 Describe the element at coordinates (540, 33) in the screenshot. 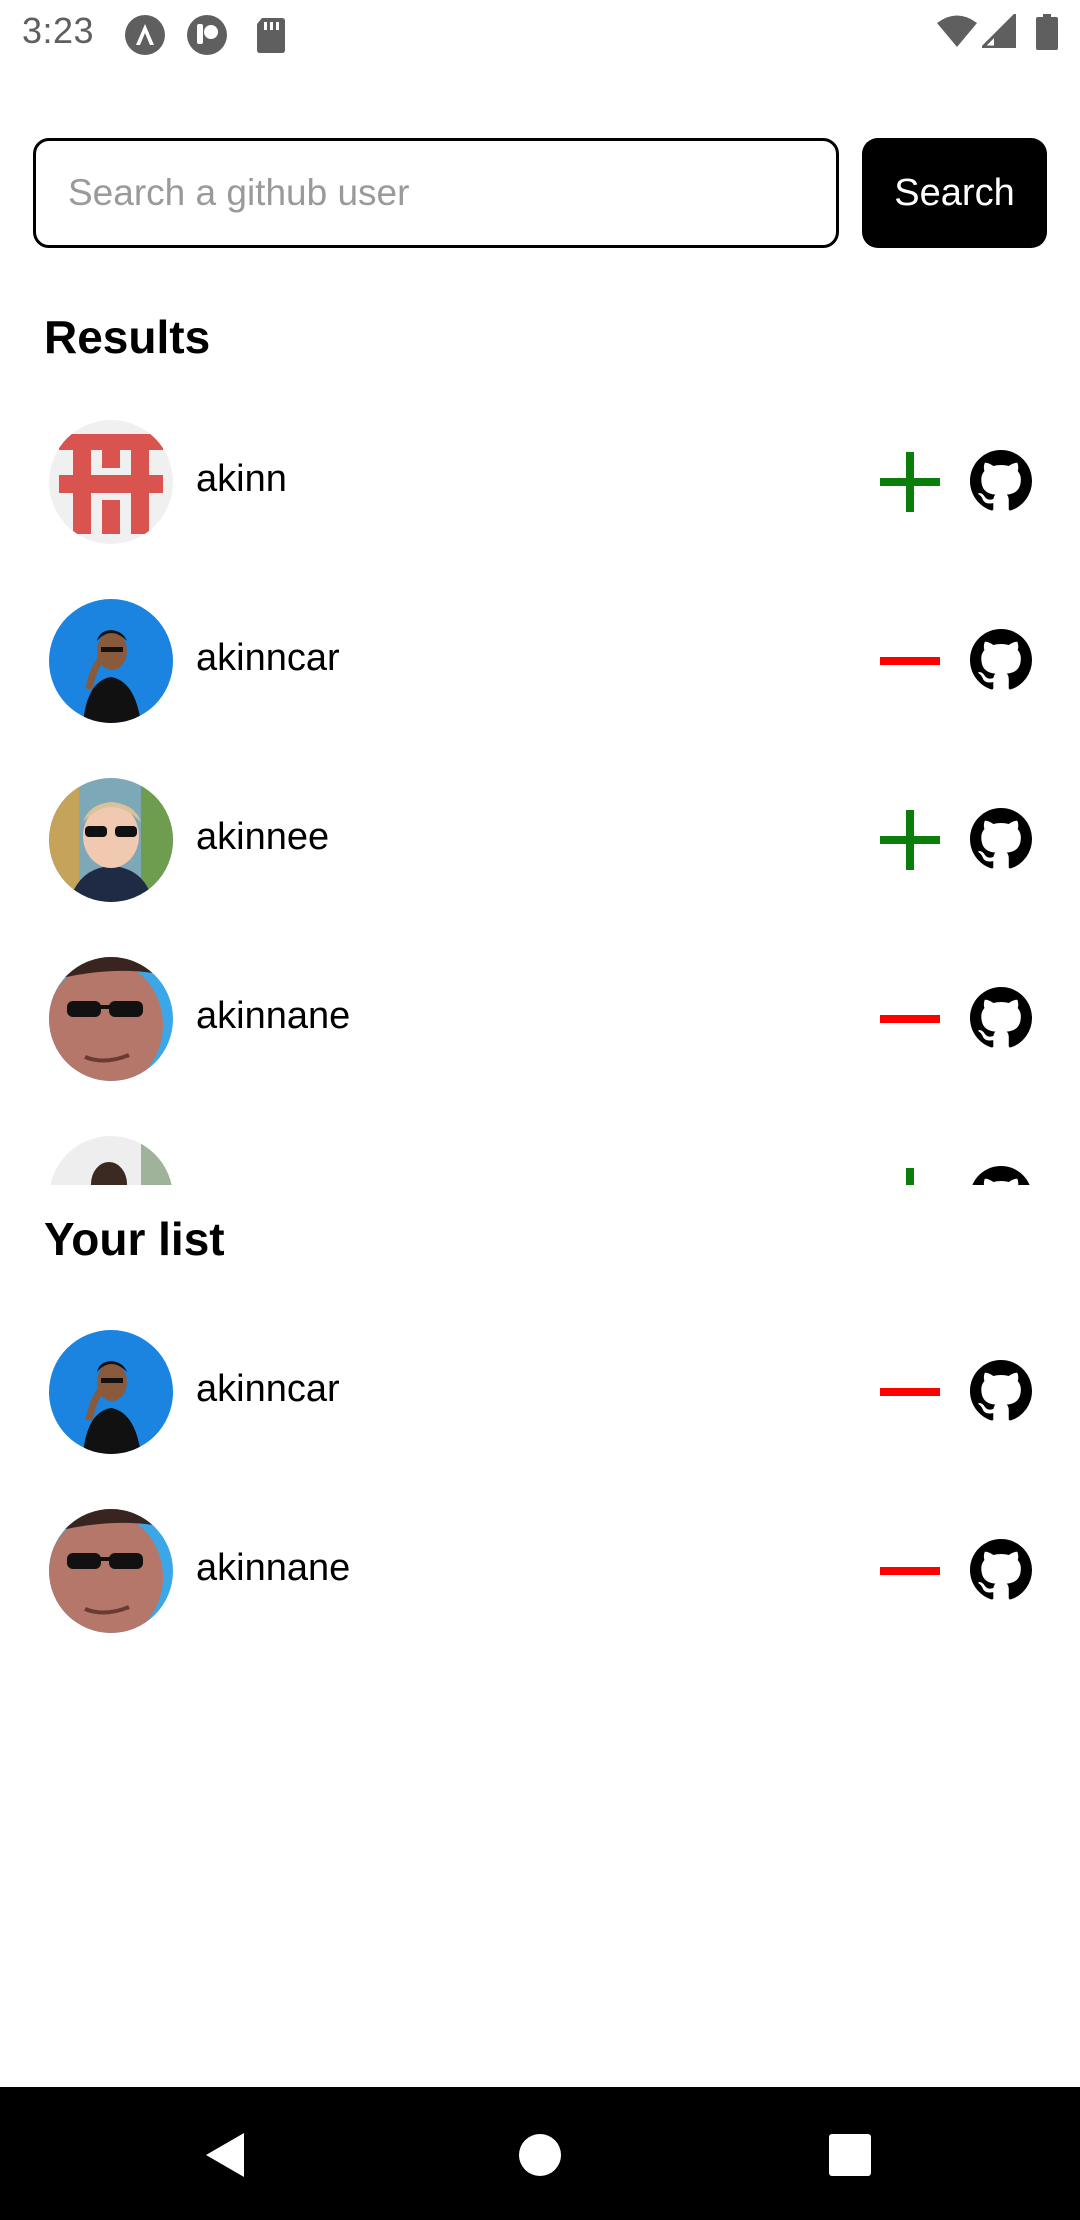

I see `status-bar: 3:23` at that location.